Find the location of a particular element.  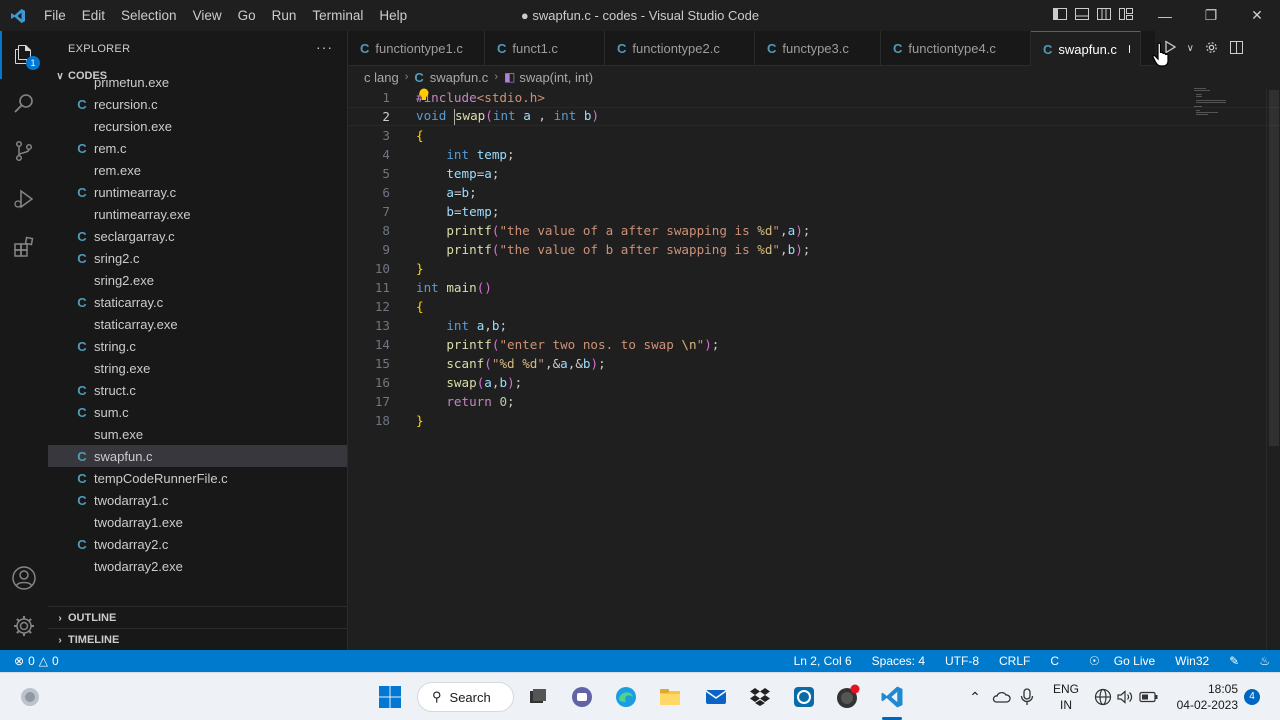

task-view-icon is located at coordinates (538, 697).